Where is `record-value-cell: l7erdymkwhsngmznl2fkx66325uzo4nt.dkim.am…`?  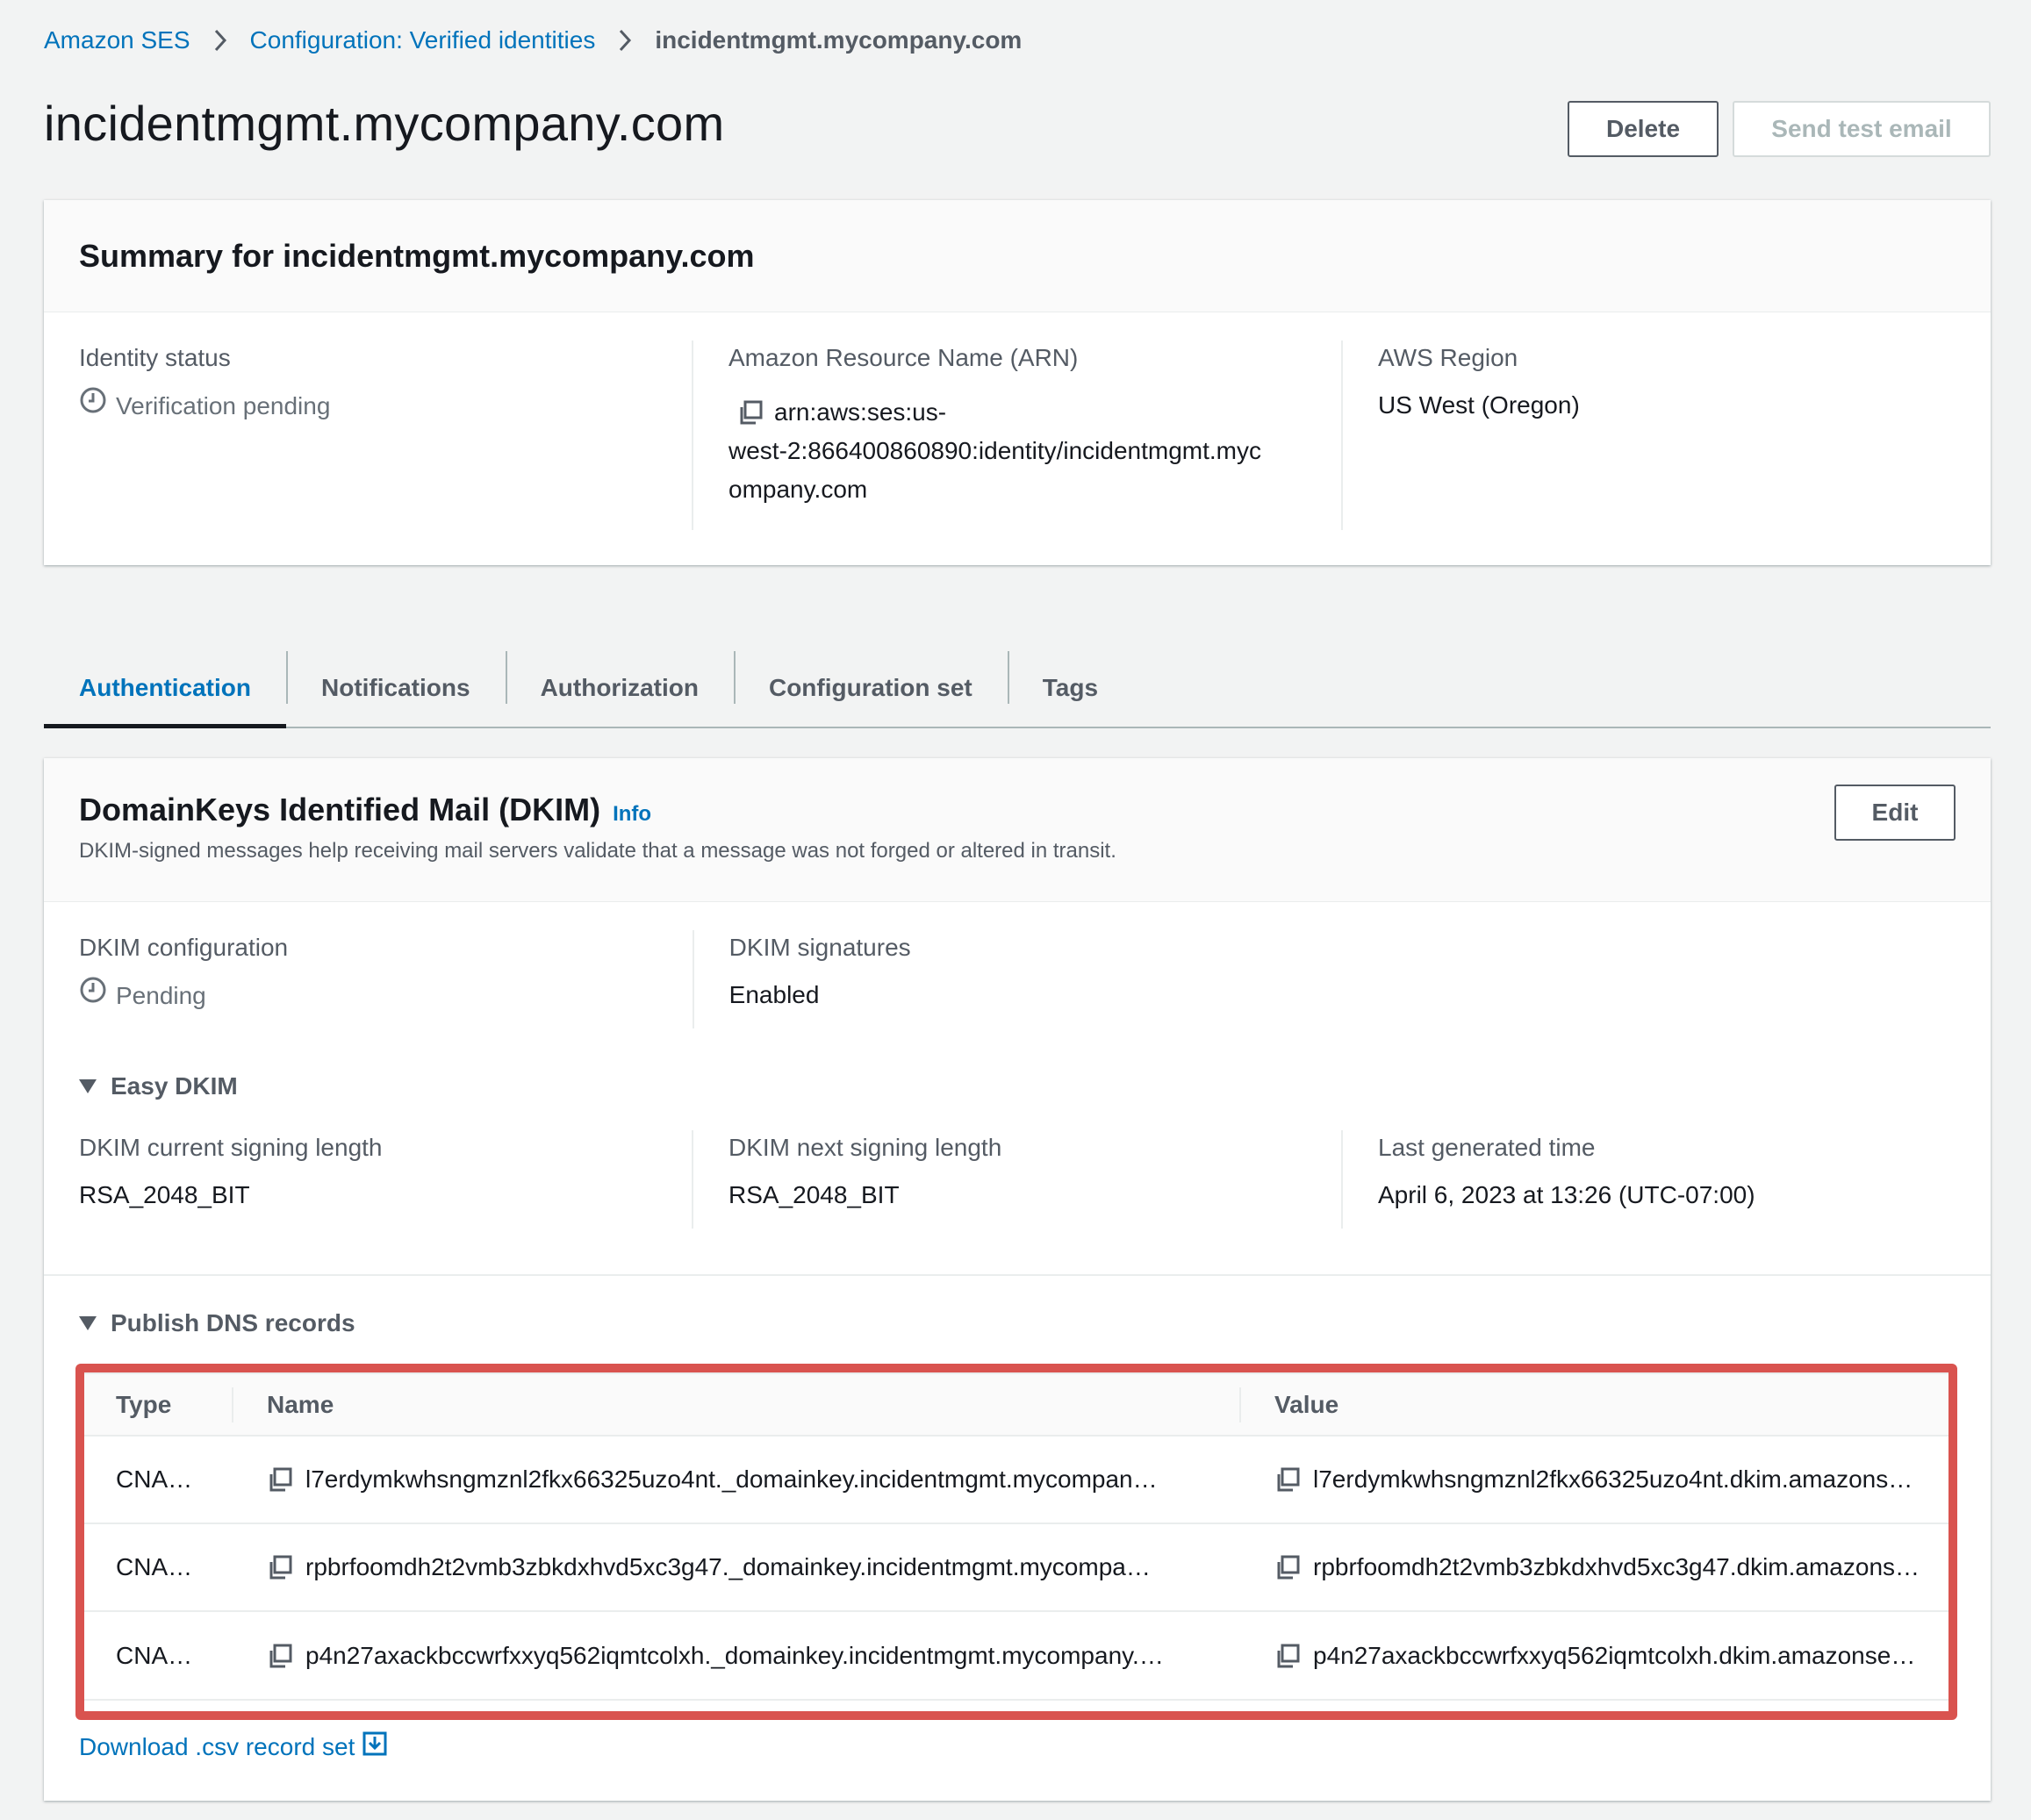 record-value-cell: l7erdymkwhsngmznl2fkx66325uzo4nt.dkim.am… is located at coordinates (1598, 1480).